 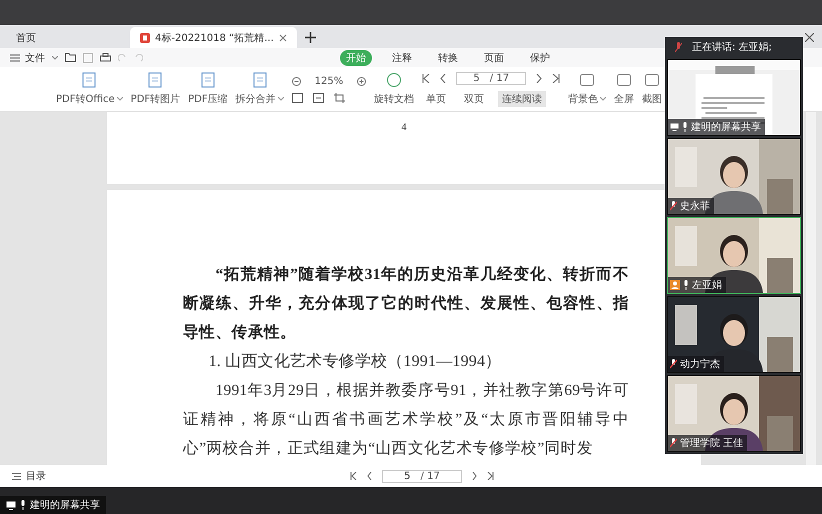 I want to click on zoom-out-icon, so click(x=296, y=81).